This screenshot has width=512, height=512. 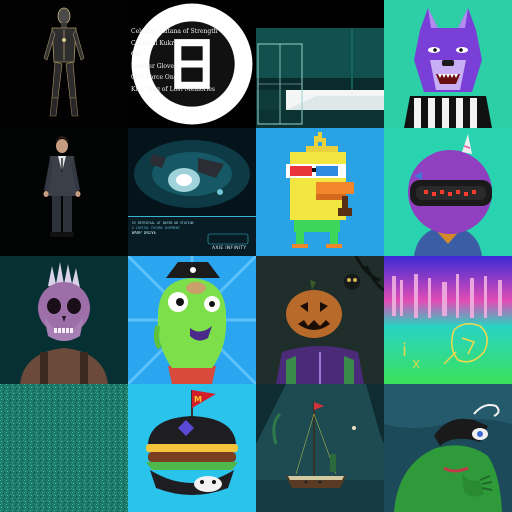 What do you see at coordinates (173, 89) in the screenshot?
I see `loot-item: Kiro Ring of Lost Memories` at bounding box center [173, 89].